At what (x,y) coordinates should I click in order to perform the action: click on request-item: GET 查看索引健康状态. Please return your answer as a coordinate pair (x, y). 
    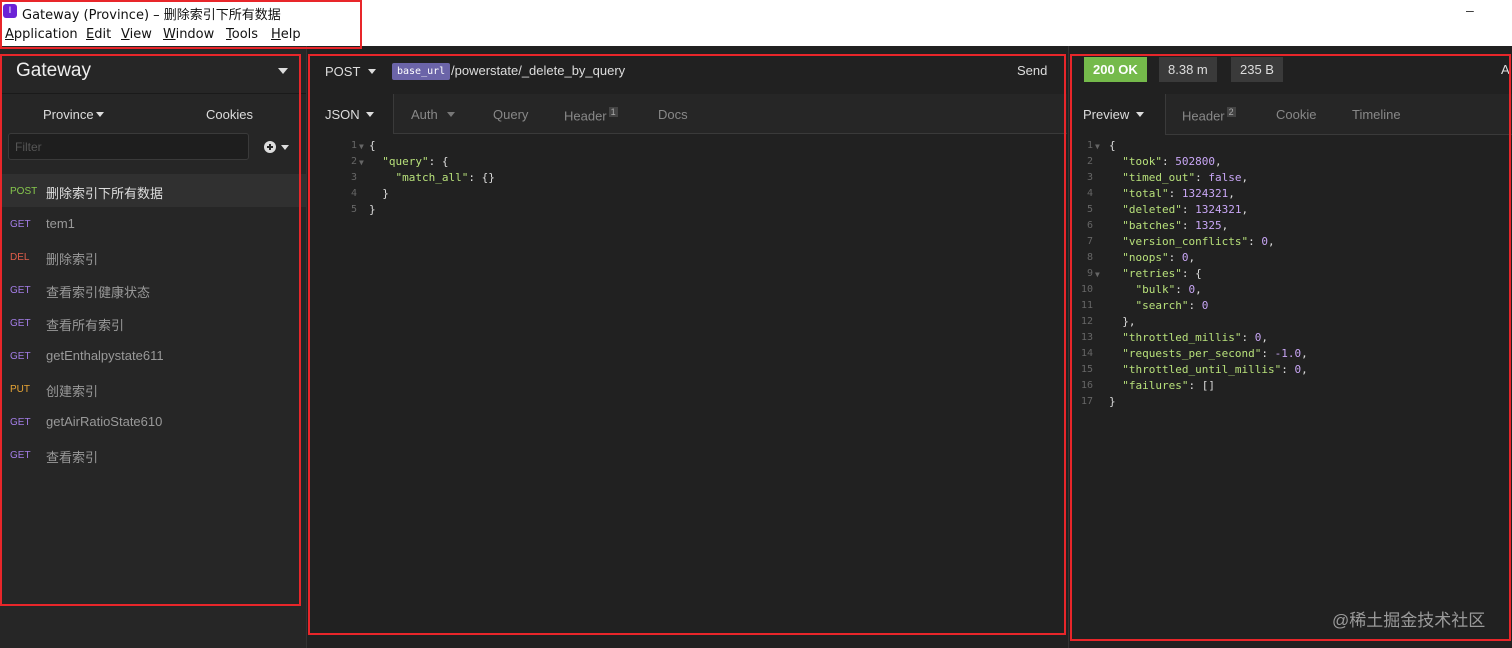
    Looking at the image, I should click on (153, 289).